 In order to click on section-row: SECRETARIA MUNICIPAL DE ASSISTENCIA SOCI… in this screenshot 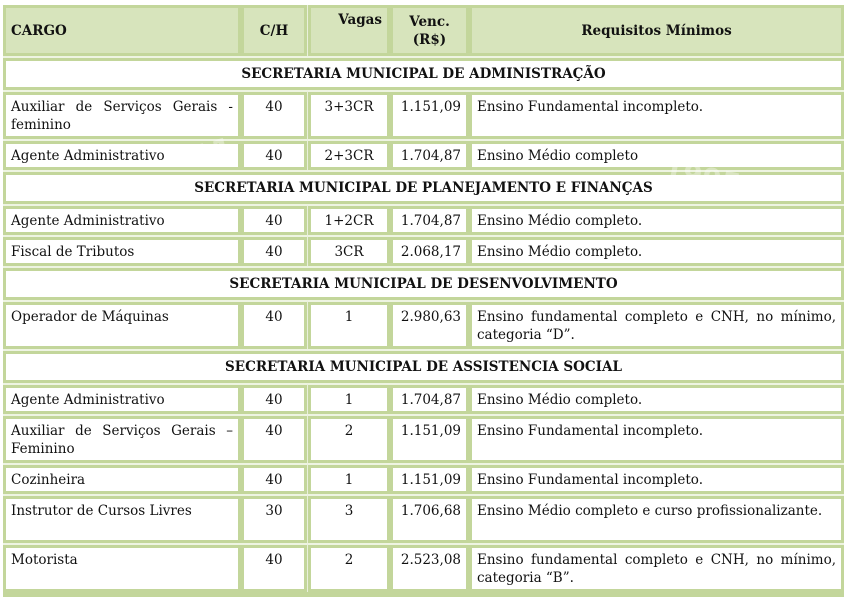, I will do `click(423, 366)`.